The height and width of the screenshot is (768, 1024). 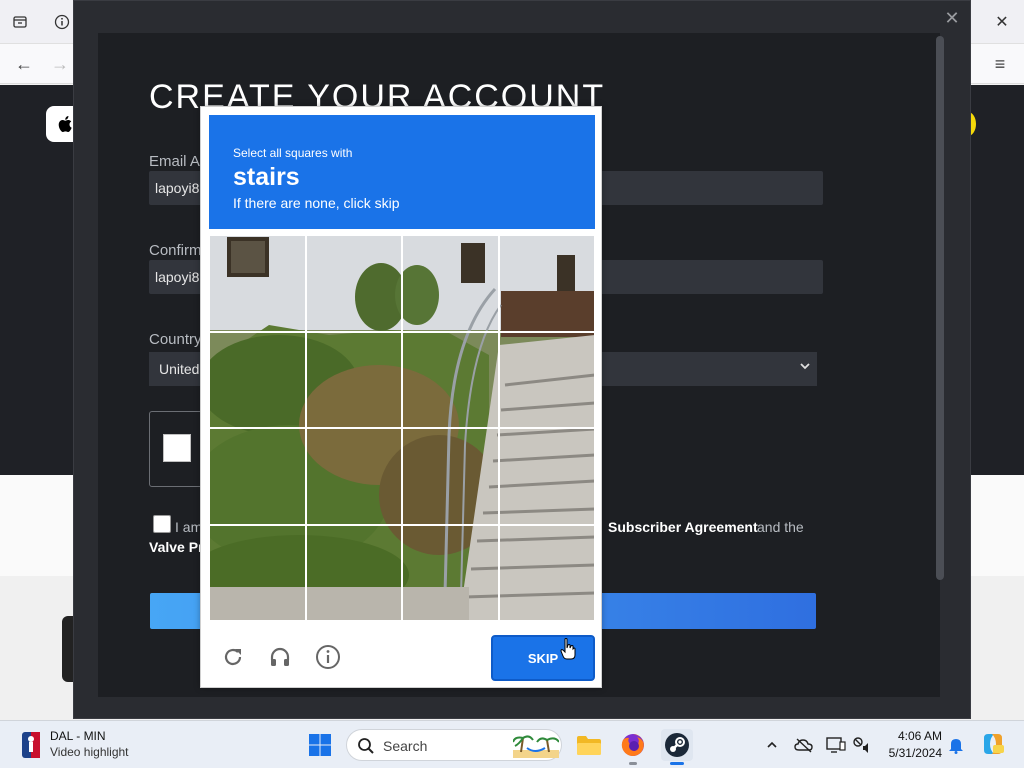 I want to click on agree-text-tail: and the, so click(x=780, y=527).